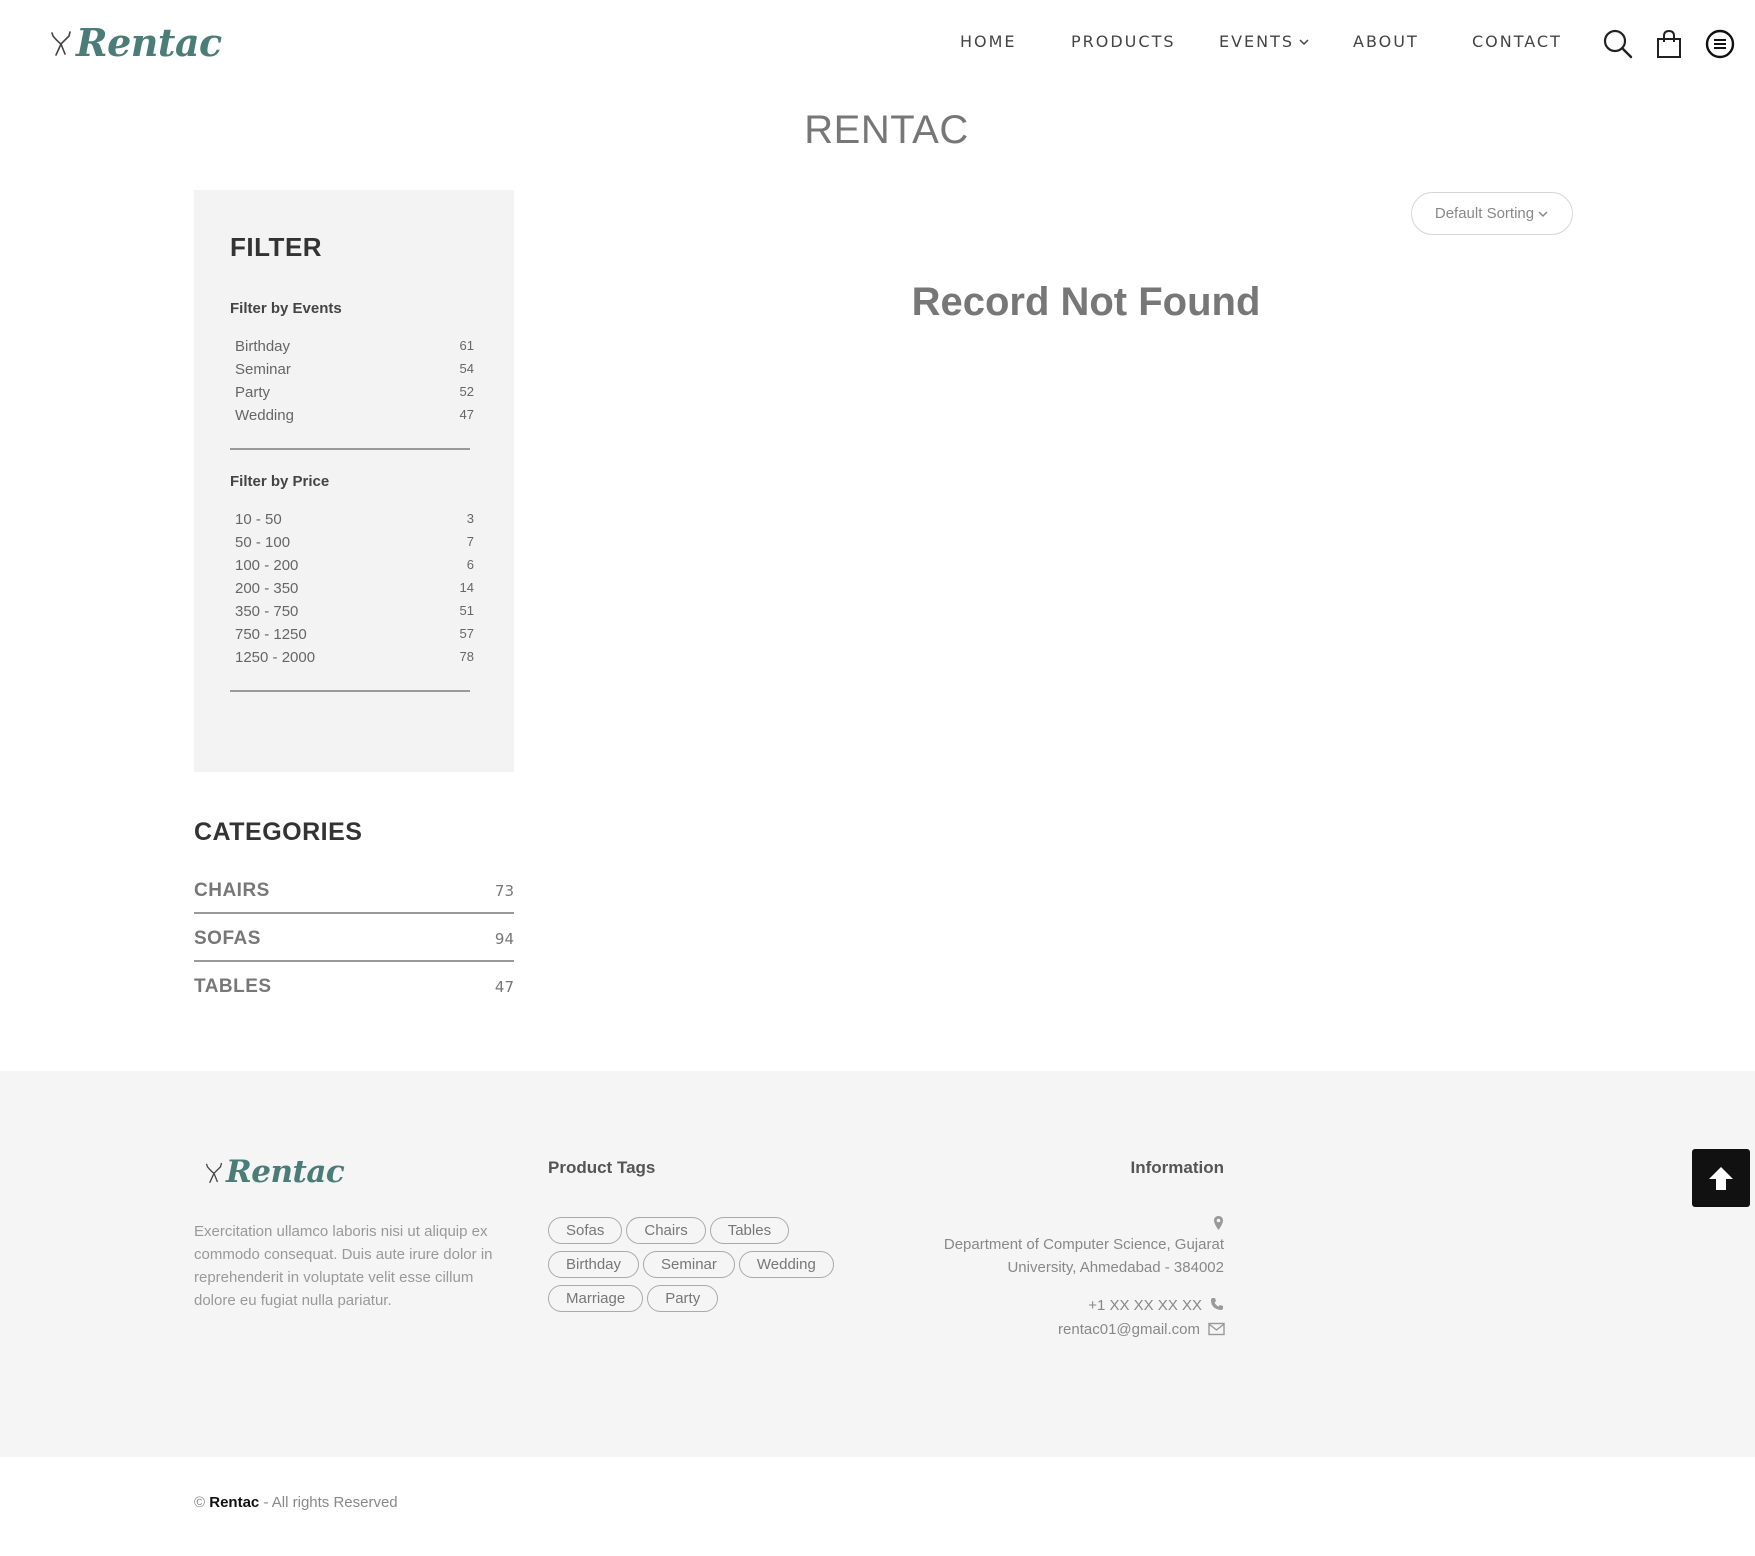  What do you see at coordinates (470, 541) in the screenshot?
I see `filter-price-count: 7` at bounding box center [470, 541].